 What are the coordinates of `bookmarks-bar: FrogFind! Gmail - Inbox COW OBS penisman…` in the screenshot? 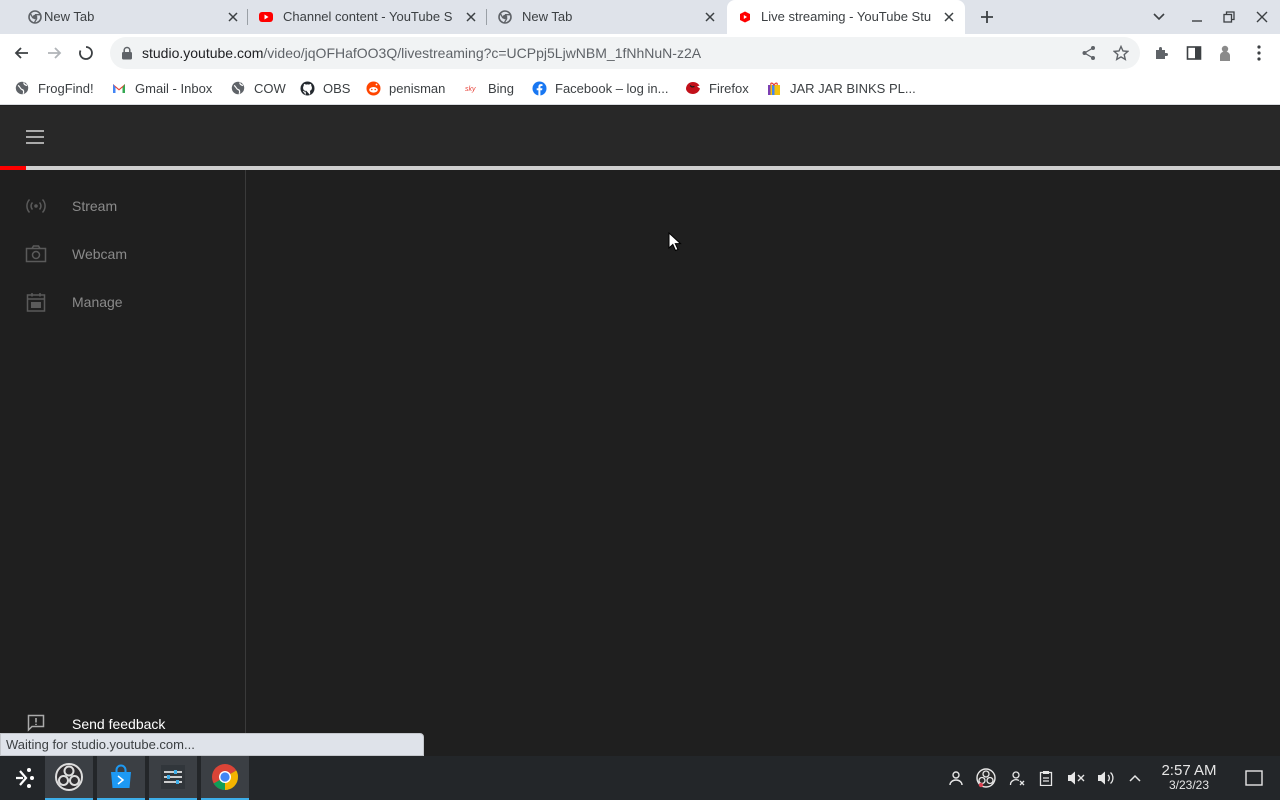 It's located at (640, 88).